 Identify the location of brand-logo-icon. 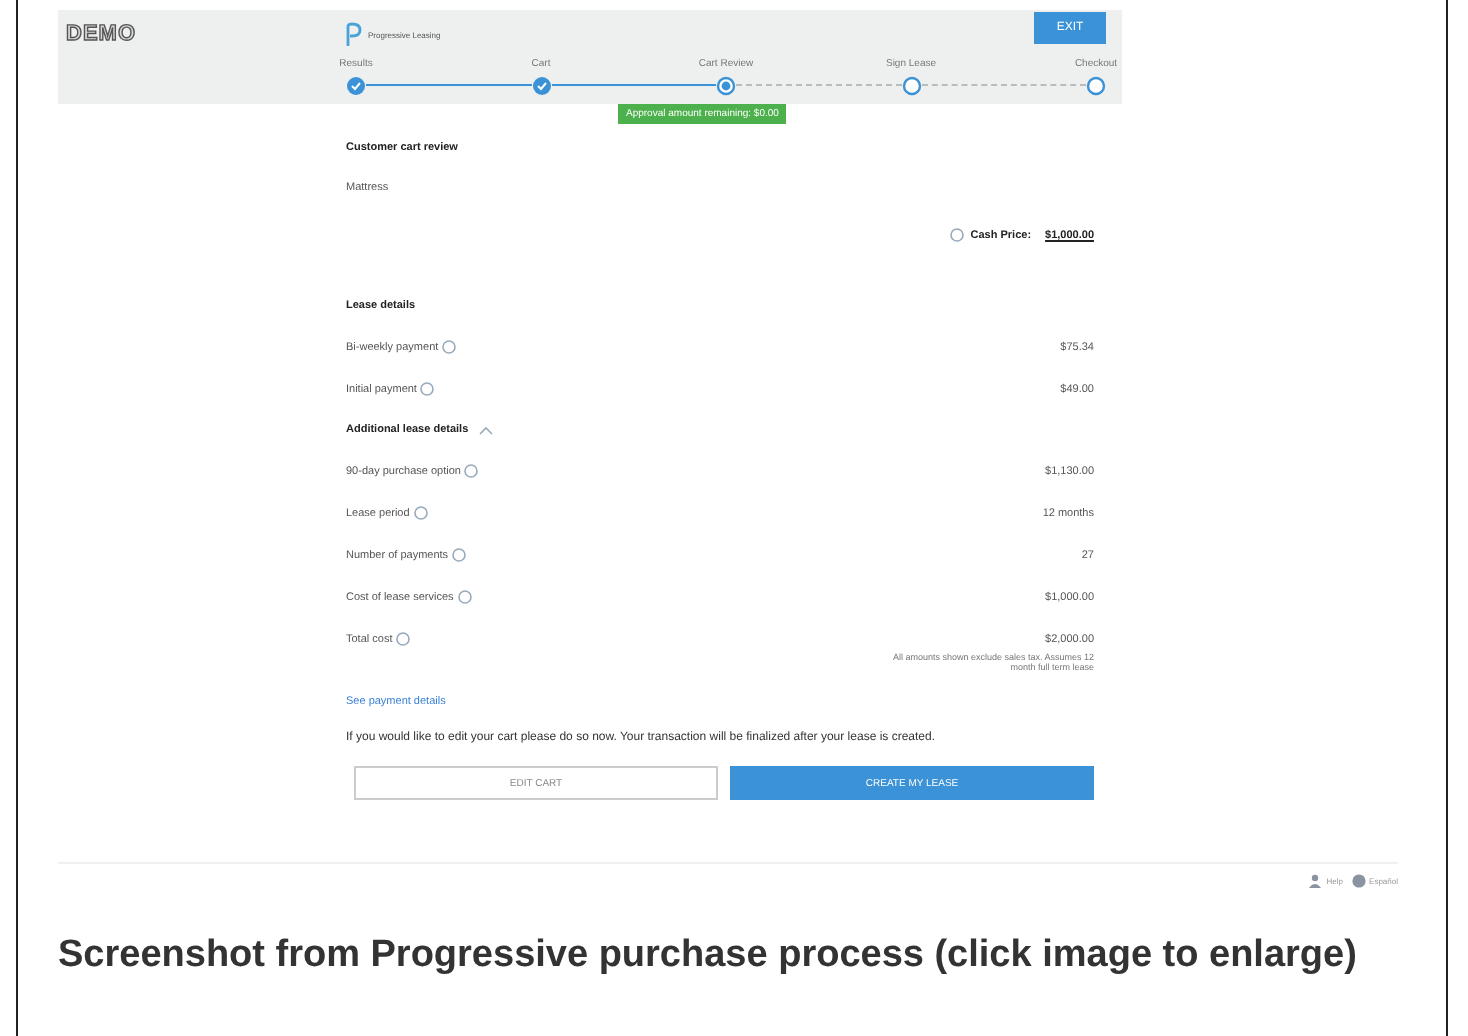
(354, 34).